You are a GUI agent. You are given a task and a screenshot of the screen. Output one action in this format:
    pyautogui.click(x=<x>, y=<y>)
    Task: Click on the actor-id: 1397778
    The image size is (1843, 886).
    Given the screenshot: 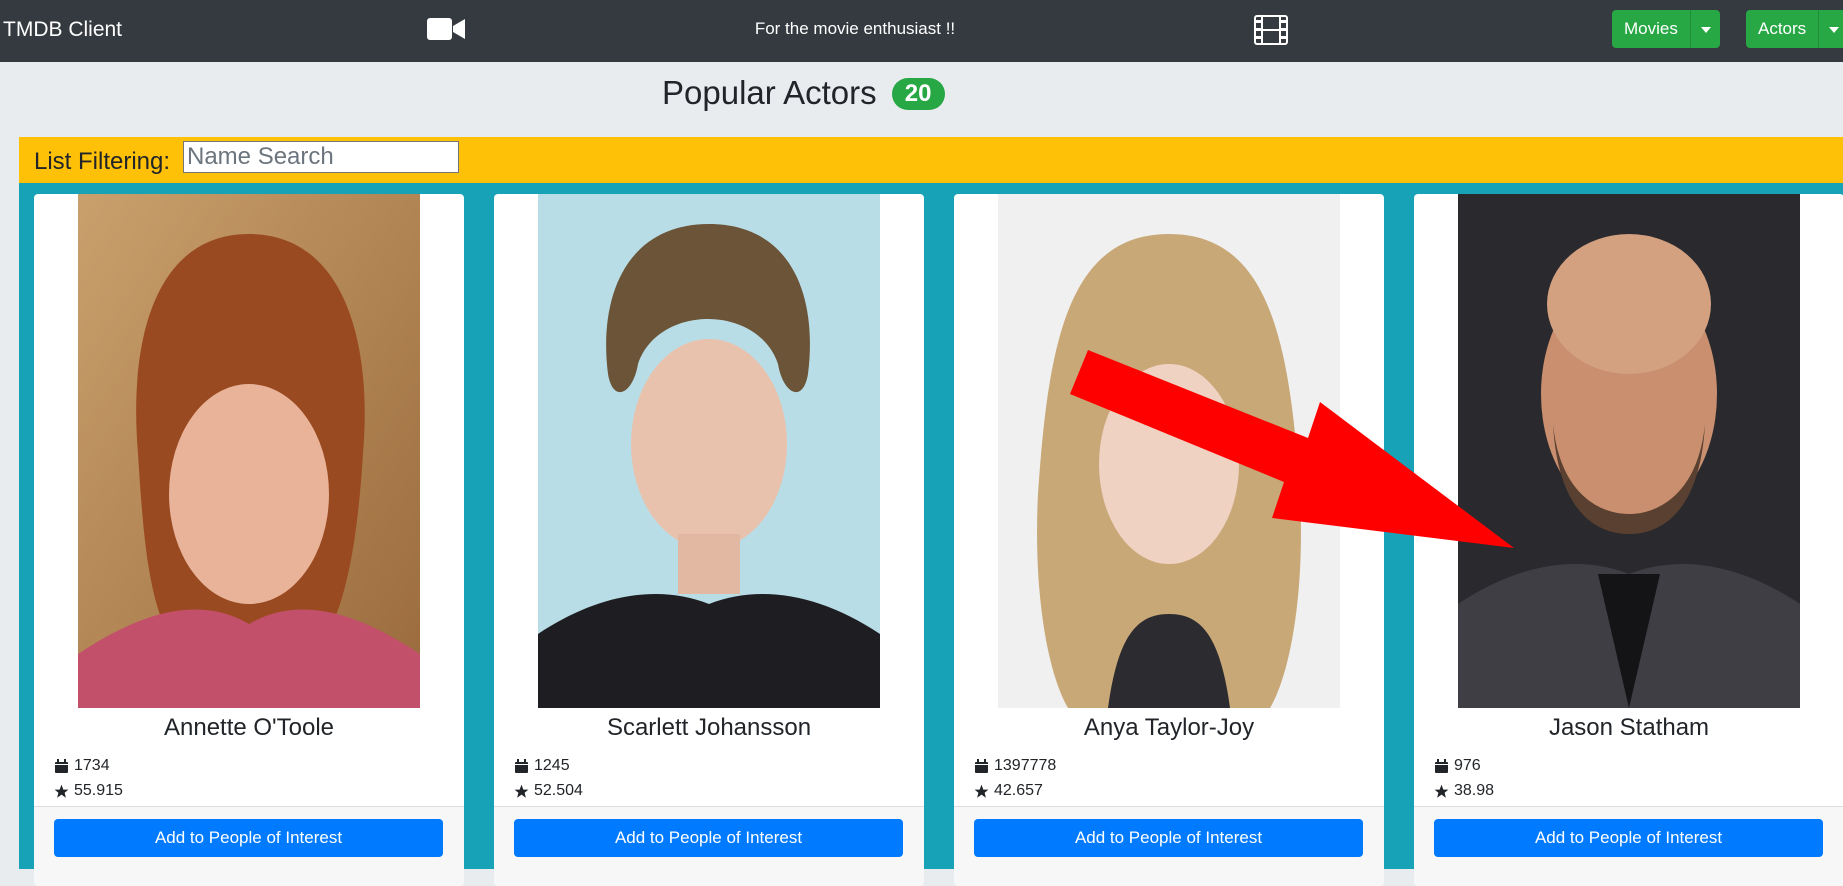 What is the action you would take?
    pyautogui.click(x=1025, y=765)
    